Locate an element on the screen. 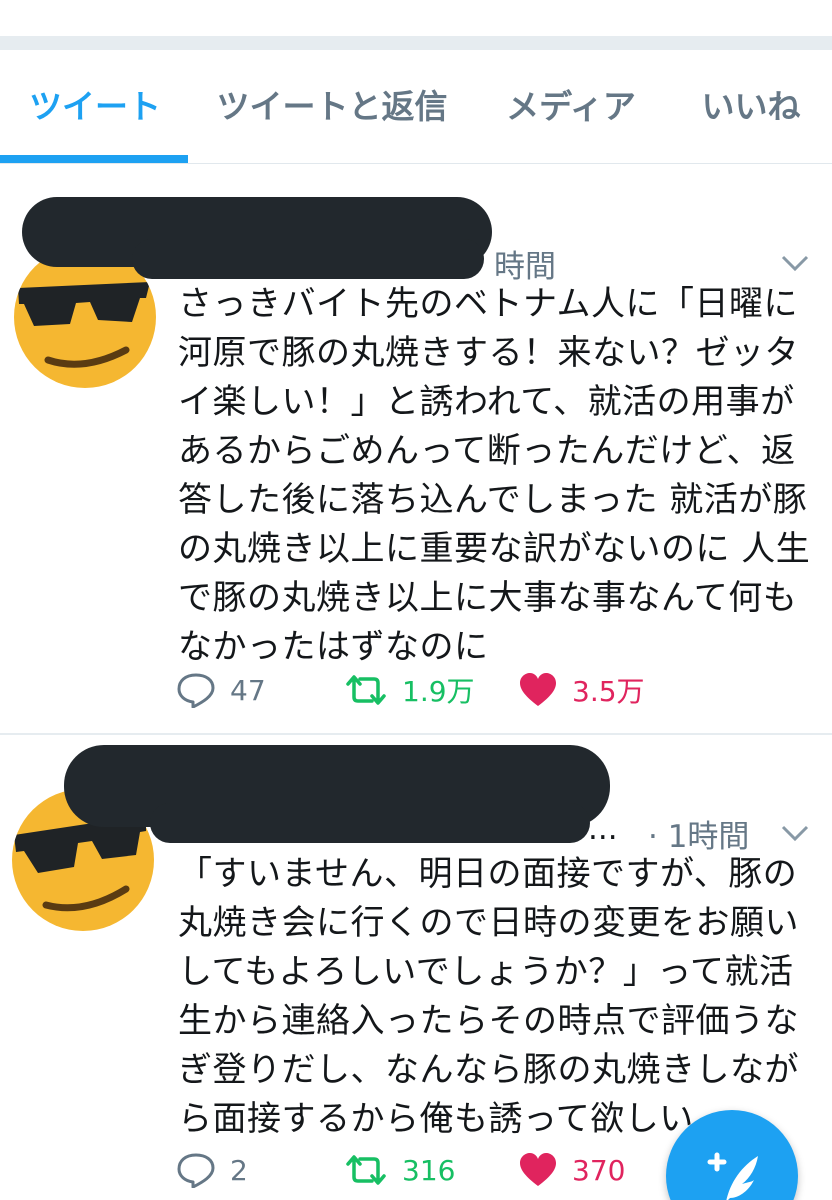 The image size is (832, 1200). retweet-button: 316 is located at coordinates (399, 1170).